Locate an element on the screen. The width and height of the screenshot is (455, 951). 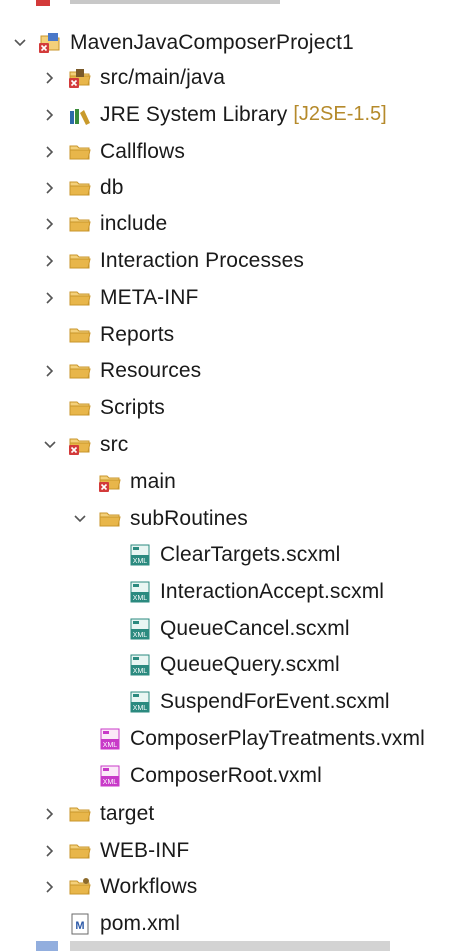
tree-node-label: META-INF is located at coordinates (149, 297).